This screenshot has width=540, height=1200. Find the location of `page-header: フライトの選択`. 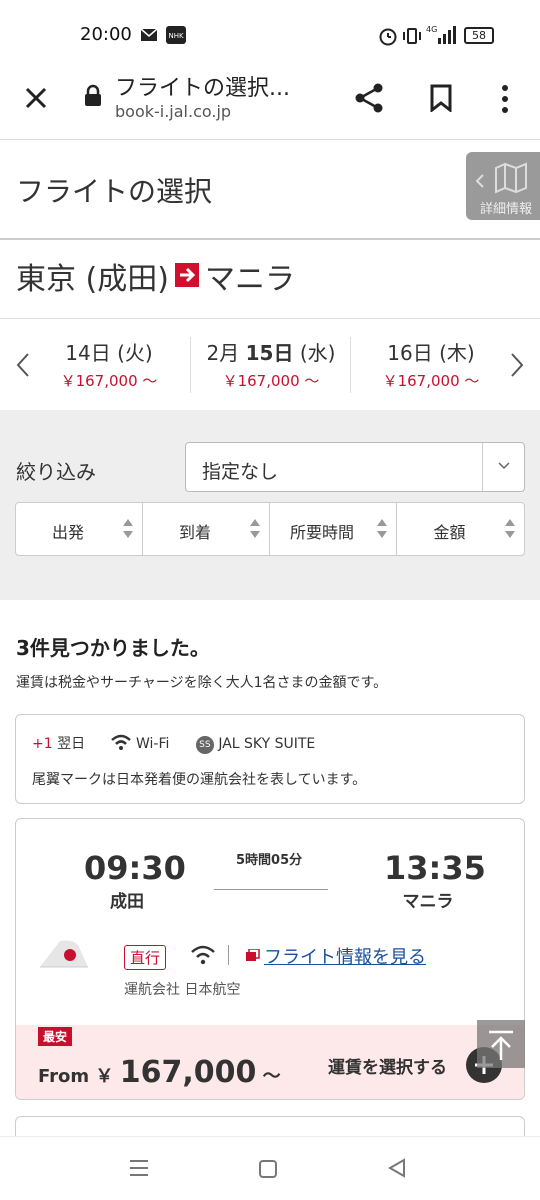

page-header: フライトの選択 is located at coordinates (270, 190).